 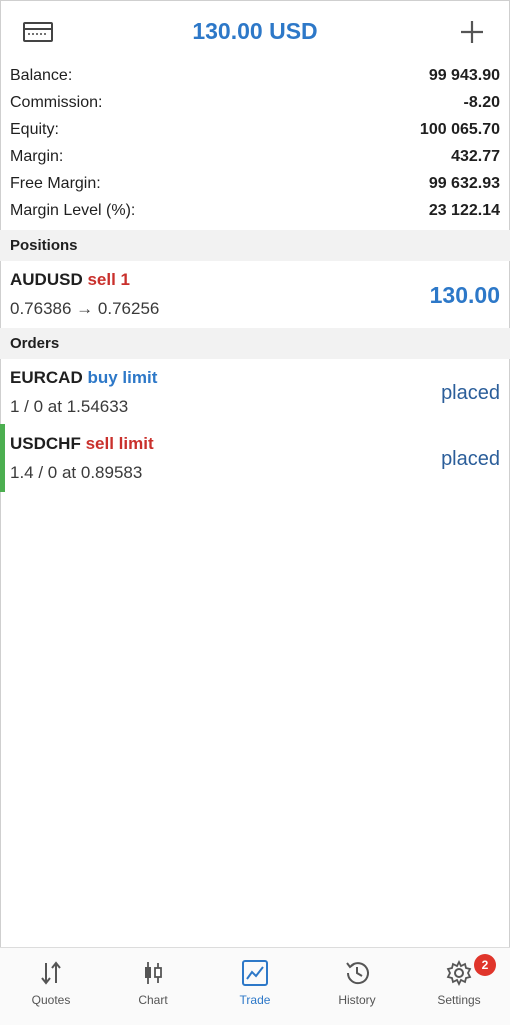 I want to click on quotes-arrows-icon, so click(x=51, y=973).